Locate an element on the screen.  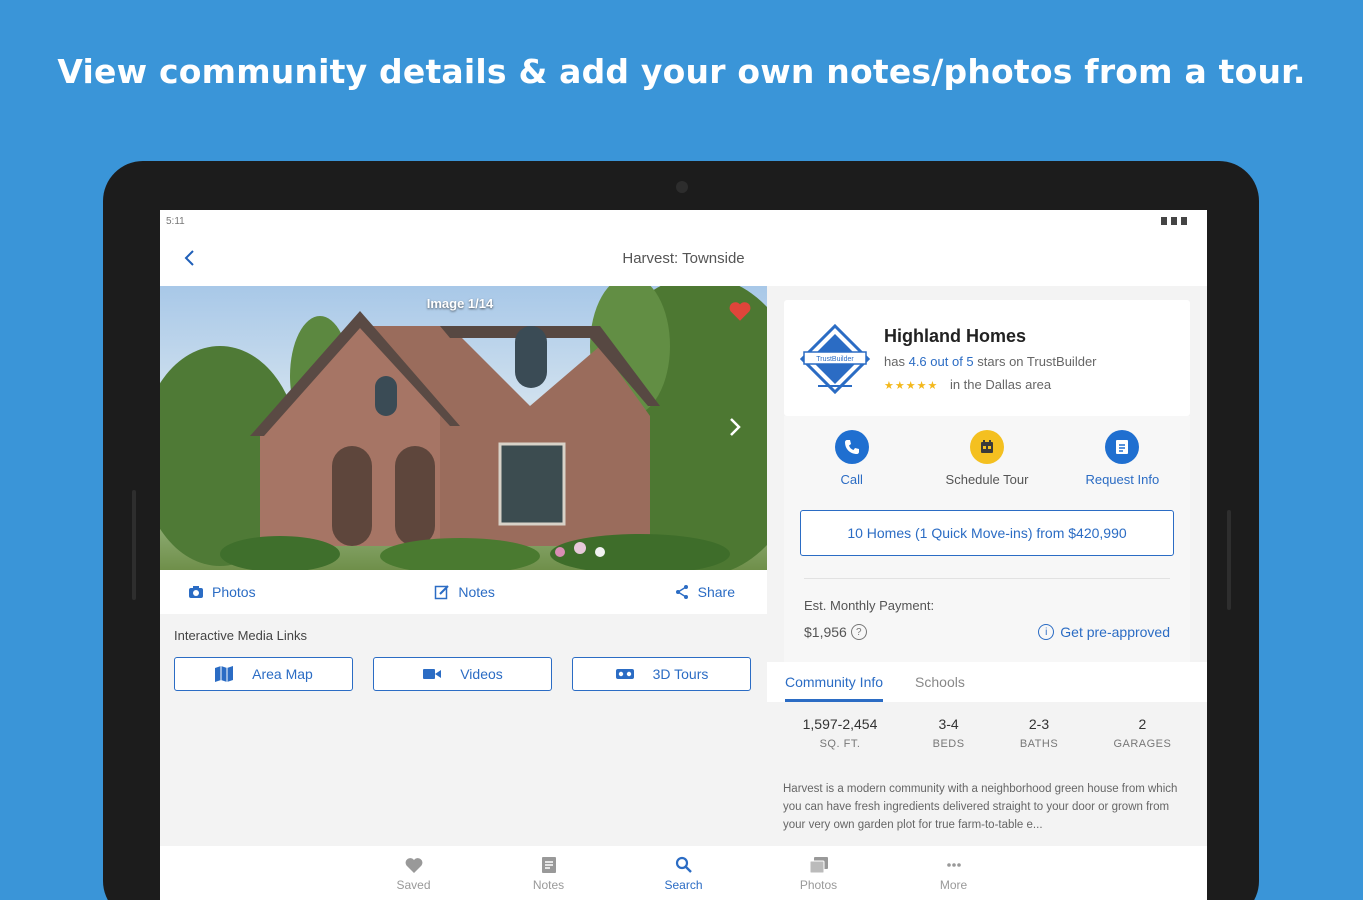
divider is located at coordinates (987, 578).